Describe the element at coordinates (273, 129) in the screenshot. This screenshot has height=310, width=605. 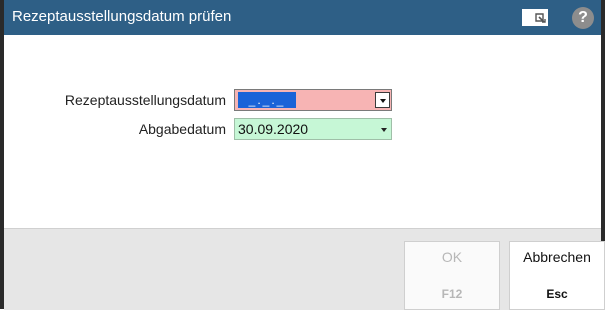
I see `abgabe-date-value: 30.09.2020` at that location.